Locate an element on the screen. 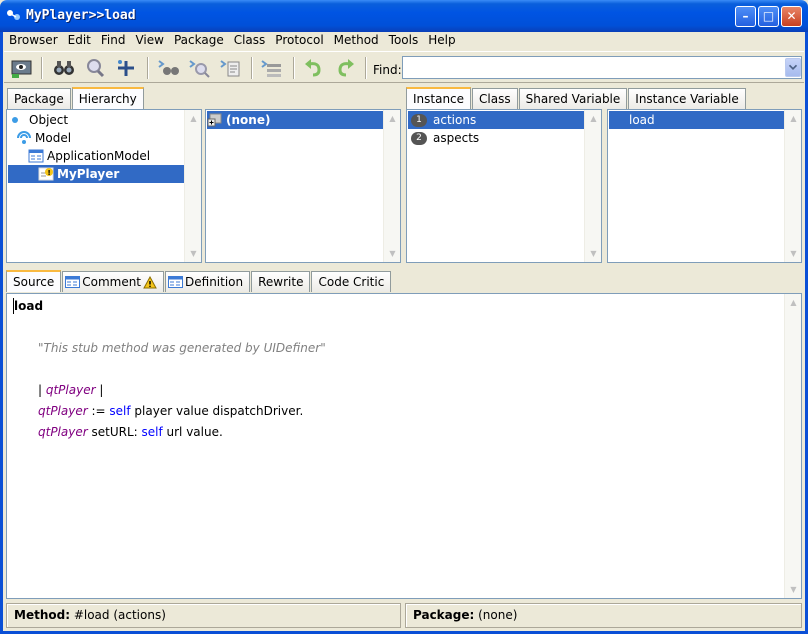  references-button is located at coordinates (231, 68).